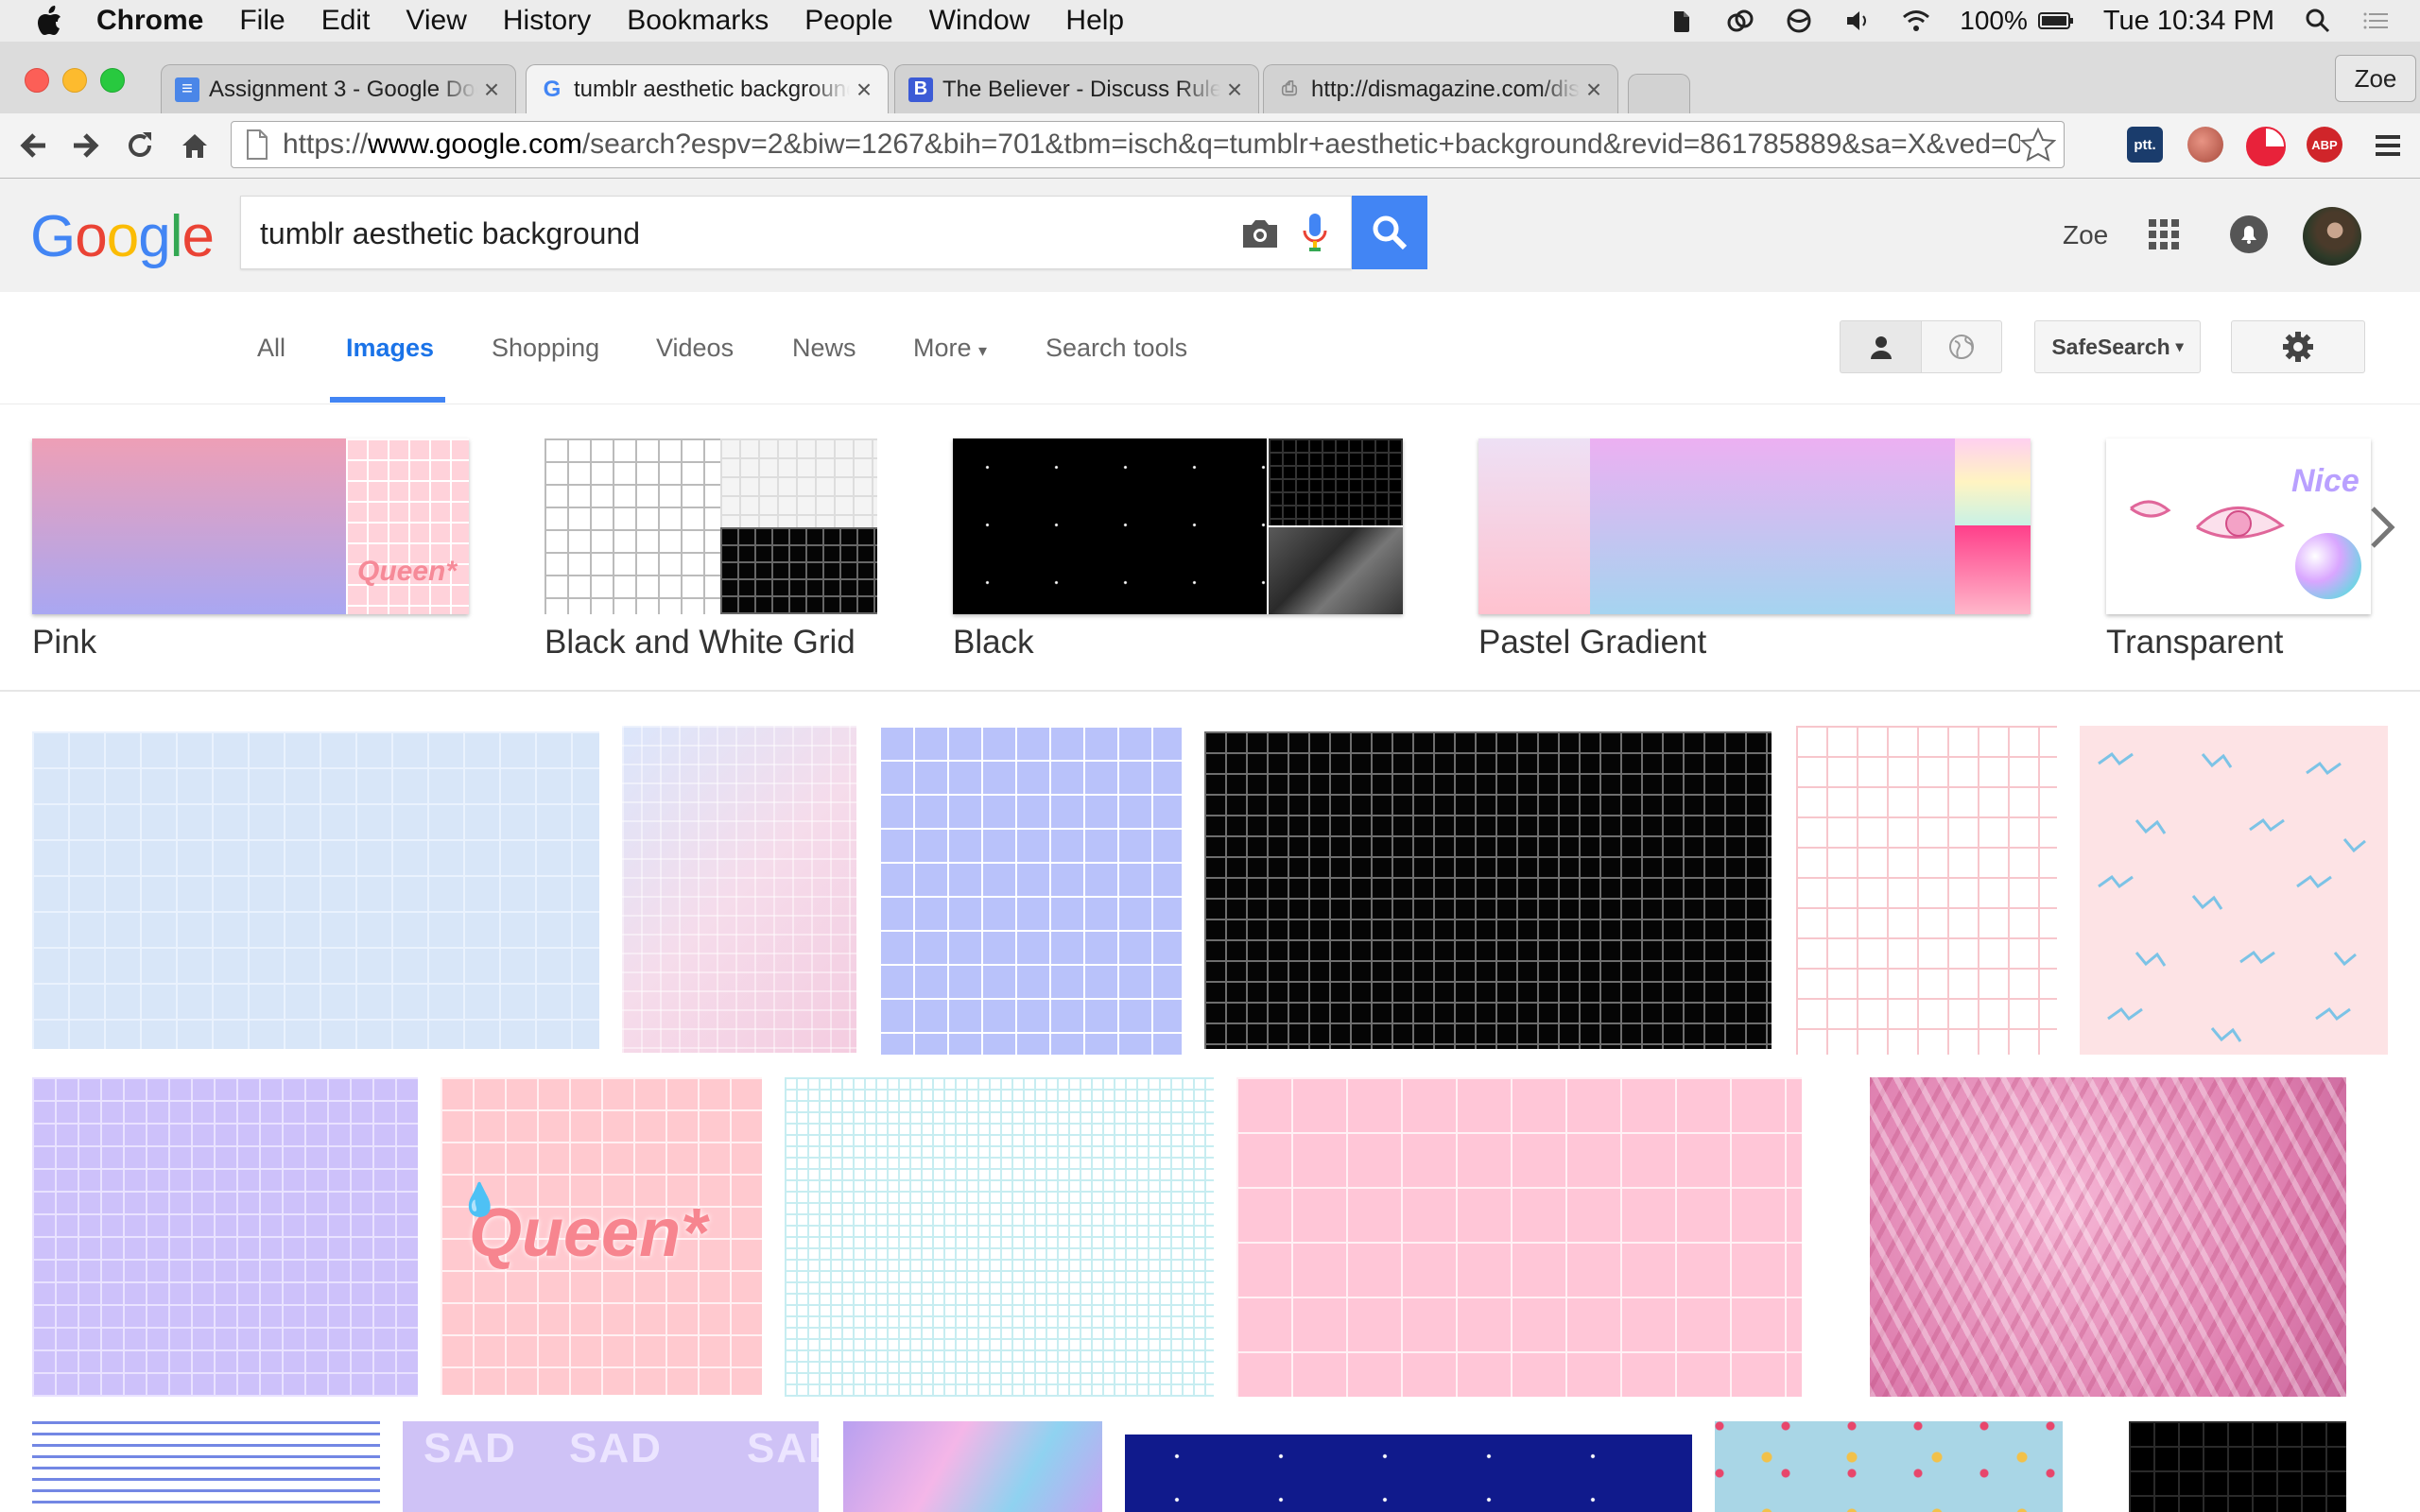 The height and width of the screenshot is (1512, 2420). Describe the element at coordinates (1880, 346) in the screenshot. I see `personal-results-button` at that location.